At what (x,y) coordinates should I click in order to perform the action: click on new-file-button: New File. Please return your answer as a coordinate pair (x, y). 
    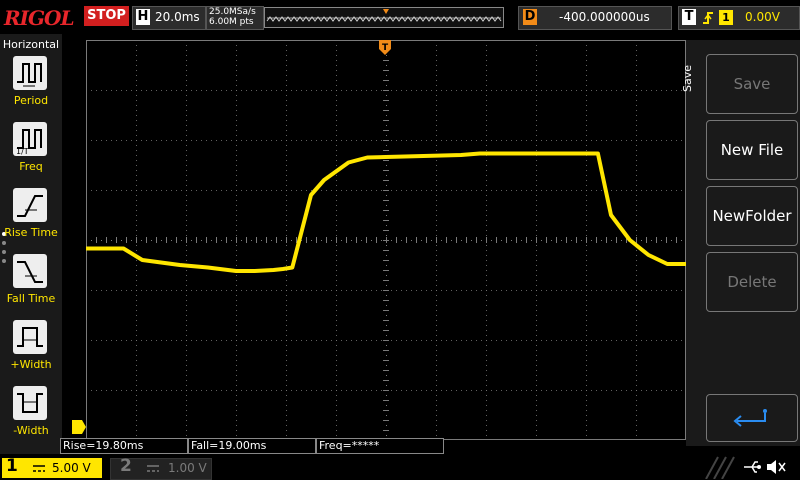
    Looking at the image, I should click on (752, 150).